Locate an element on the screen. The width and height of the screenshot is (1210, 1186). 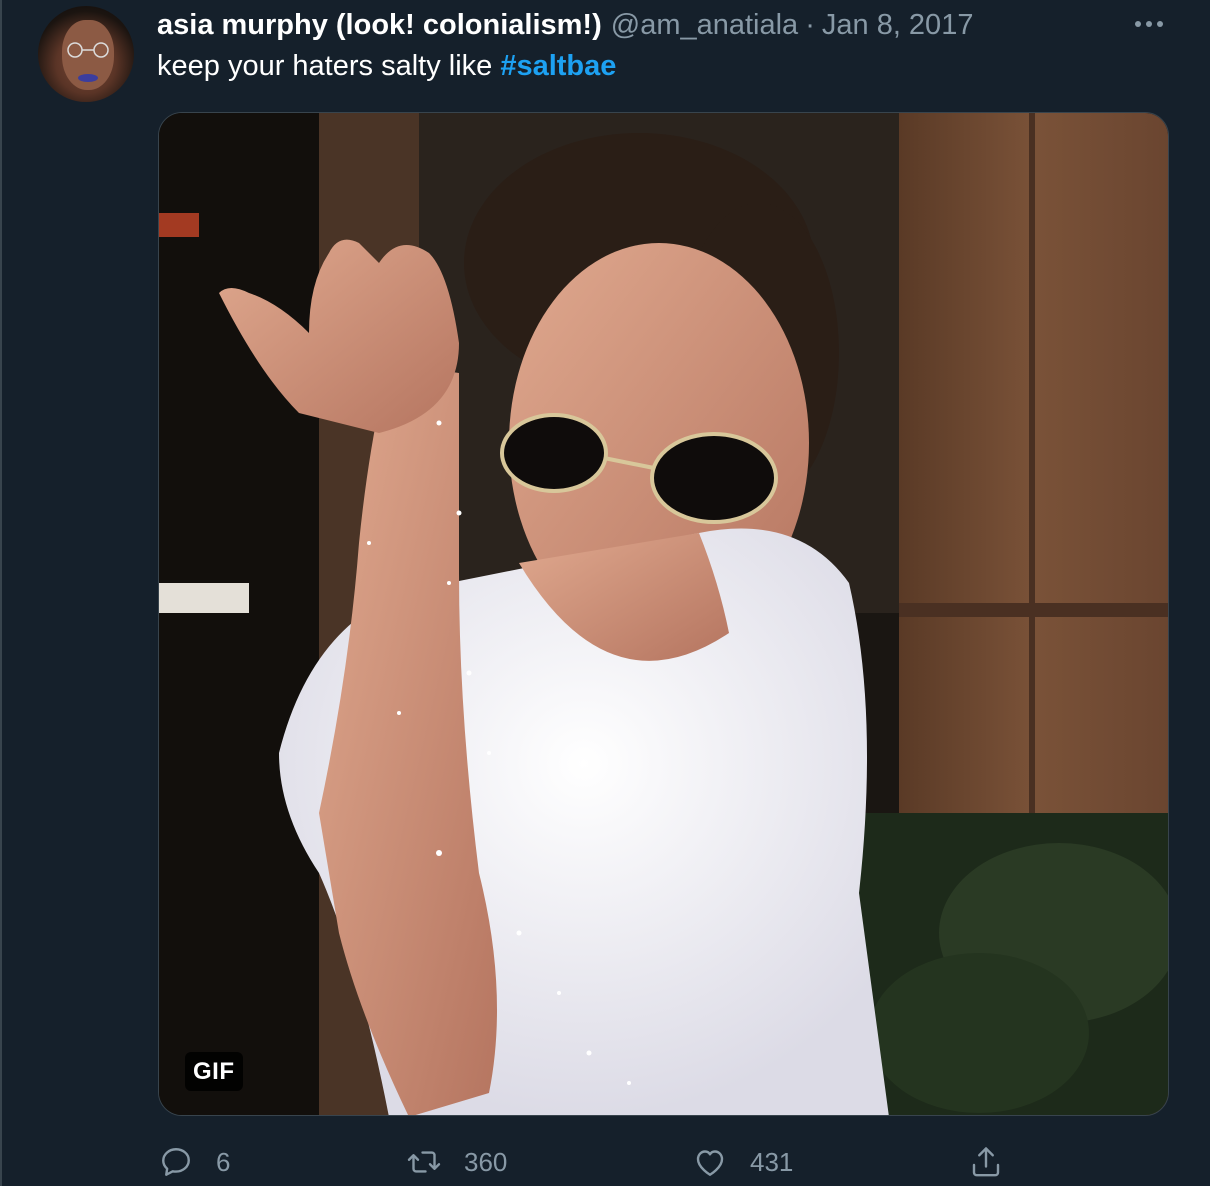
hashtag-link: #saltbae is located at coordinates (558, 66).